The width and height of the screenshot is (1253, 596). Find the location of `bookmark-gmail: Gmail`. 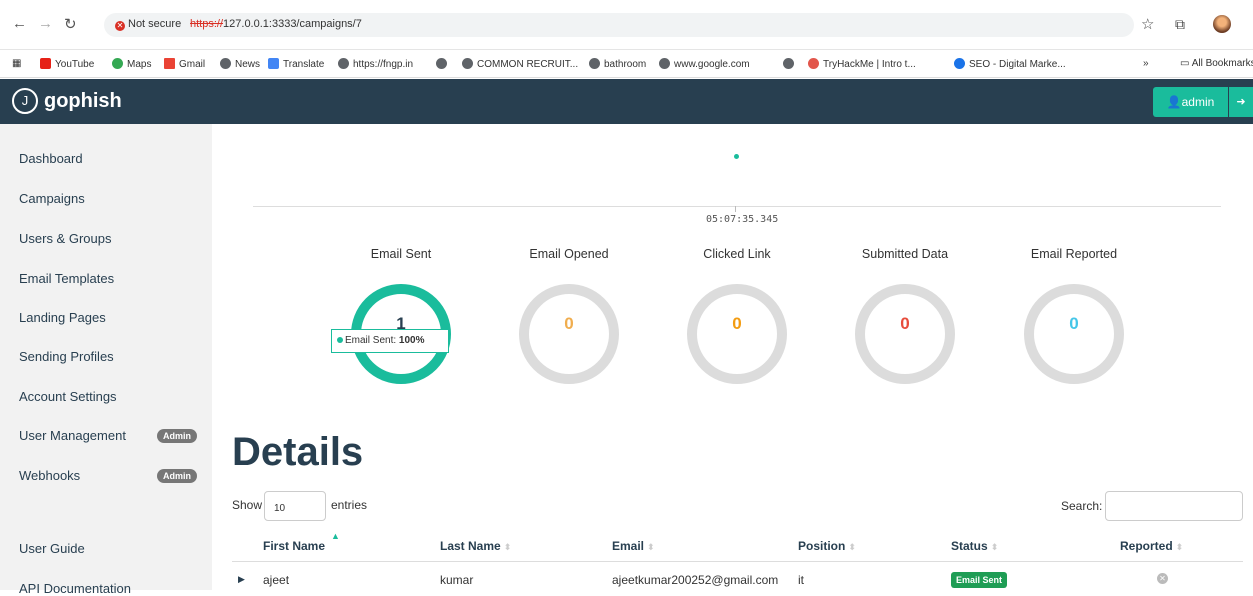

bookmark-gmail: Gmail is located at coordinates (184, 64).